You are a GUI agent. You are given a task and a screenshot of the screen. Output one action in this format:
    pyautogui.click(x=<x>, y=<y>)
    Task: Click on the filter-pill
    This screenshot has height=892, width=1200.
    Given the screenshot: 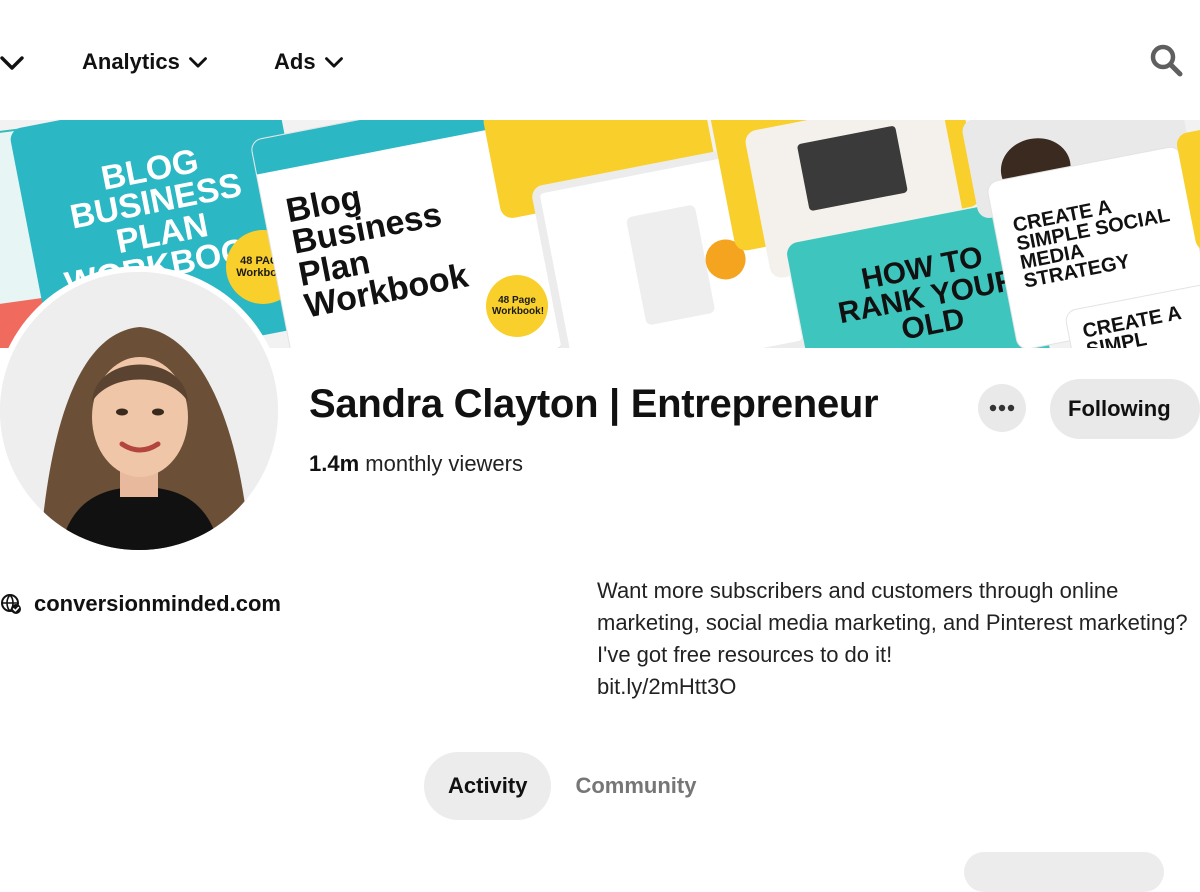 What is the action you would take?
    pyautogui.click(x=1064, y=872)
    